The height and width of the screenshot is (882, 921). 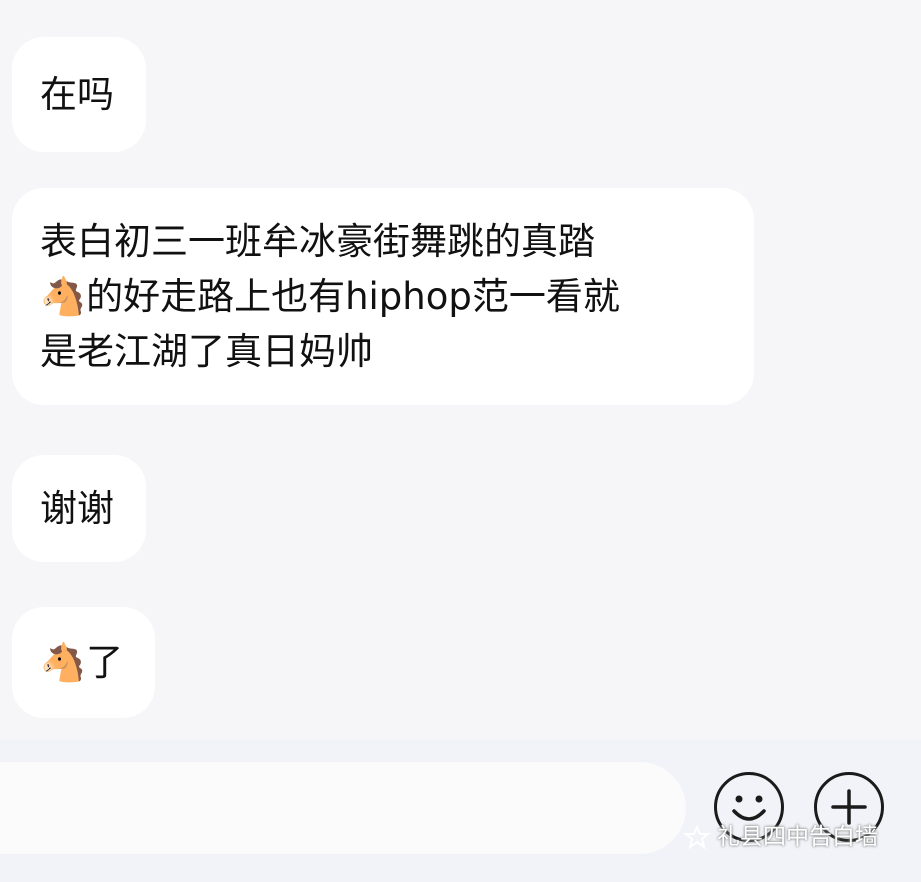 What do you see at coordinates (317, 241) in the screenshot?
I see `message-line: 表白初三一班牟冰豪街舞跳的真踏` at bounding box center [317, 241].